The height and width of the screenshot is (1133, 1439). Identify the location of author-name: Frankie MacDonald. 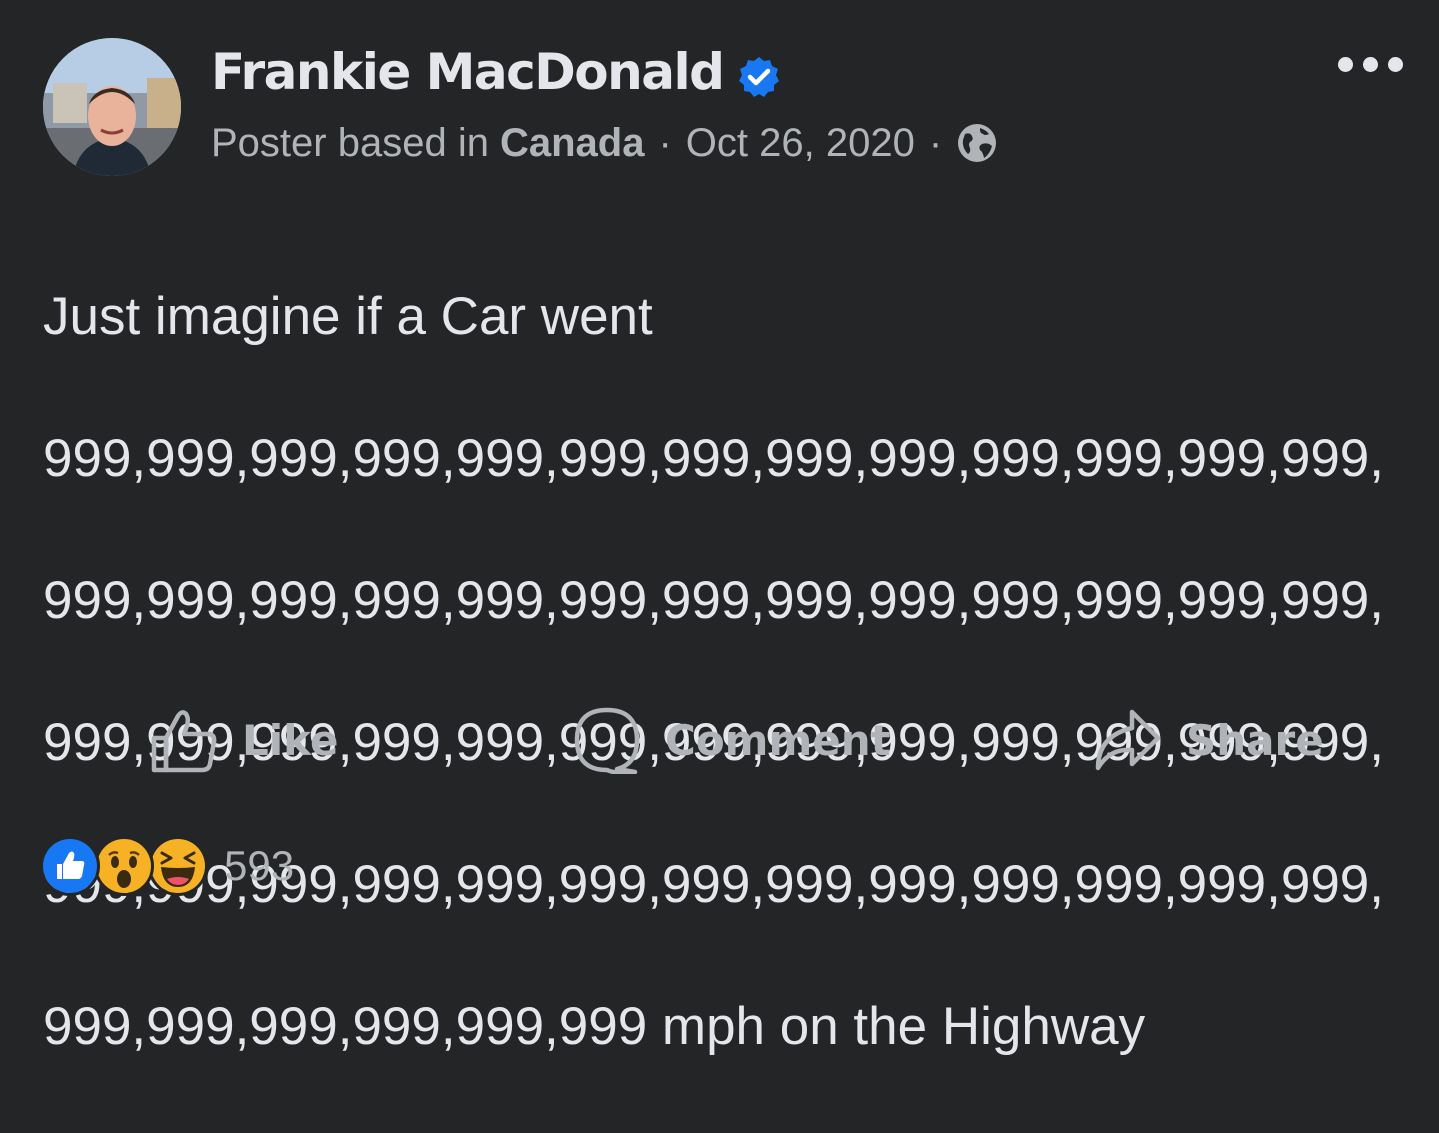
(496, 72).